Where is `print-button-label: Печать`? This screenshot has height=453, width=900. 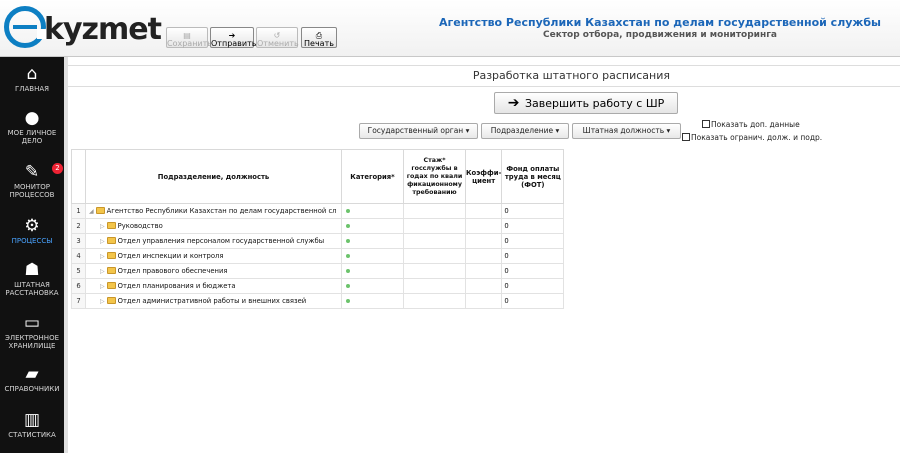
print-button-label: Печать is located at coordinates (319, 43).